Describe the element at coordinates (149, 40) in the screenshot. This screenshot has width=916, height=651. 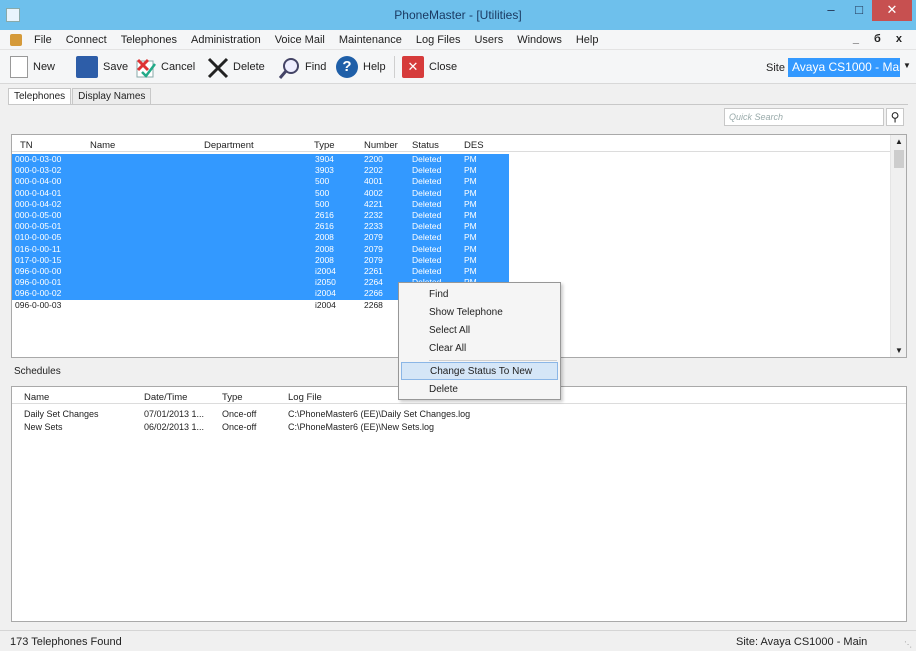
I see `menu-telephones: Telephones` at that location.